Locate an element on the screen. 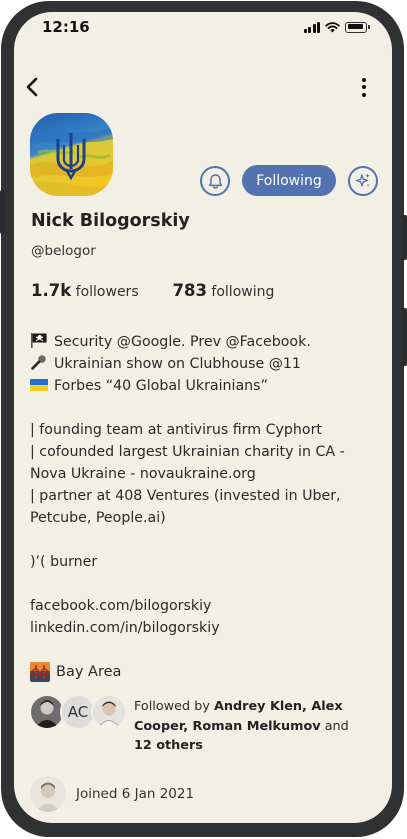 The height and width of the screenshot is (839, 407). linkedin-link: linkedin.com/in/bilogorskiy is located at coordinates (205, 628).